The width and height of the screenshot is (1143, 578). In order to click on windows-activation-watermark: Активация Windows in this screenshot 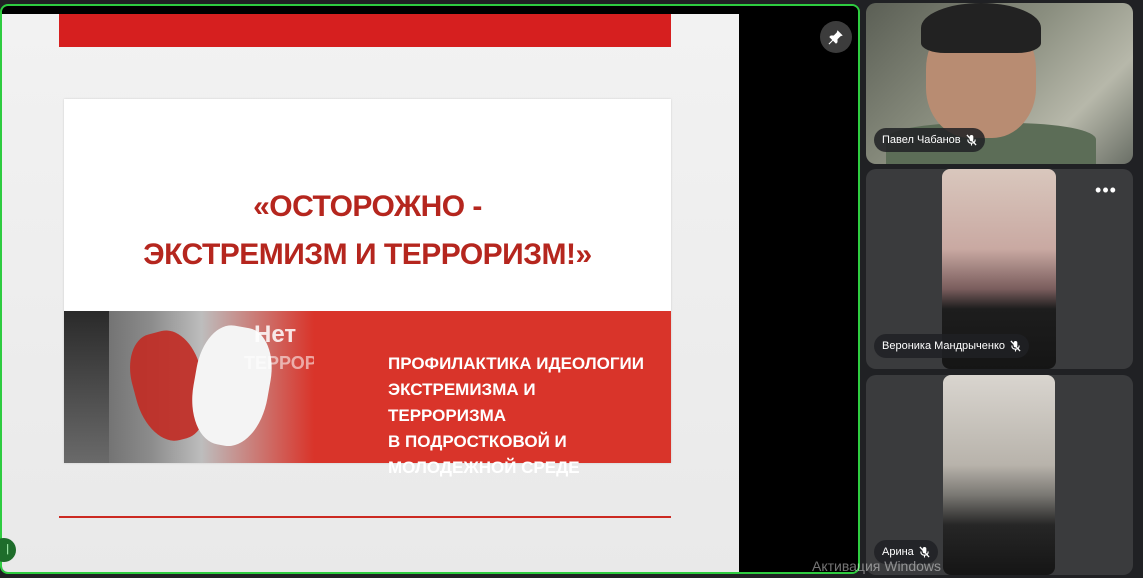, I will do `click(877, 566)`.